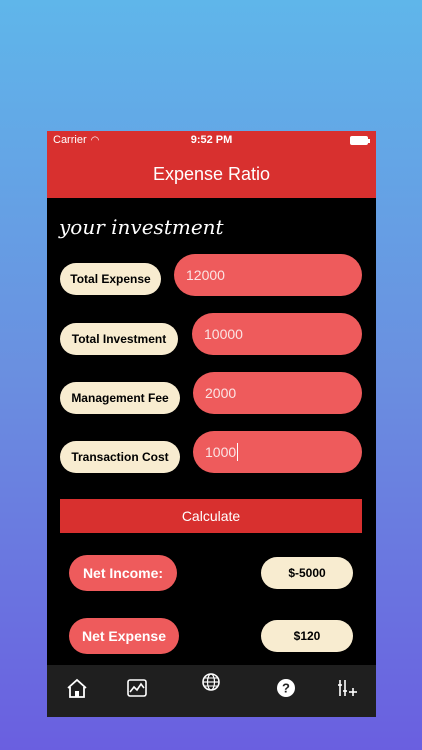 This screenshot has width=422, height=750. What do you see at coordinates (211, 174) in the screenshot?
I see `page-title: Expense Ratio` at bounding box center [211, 174].